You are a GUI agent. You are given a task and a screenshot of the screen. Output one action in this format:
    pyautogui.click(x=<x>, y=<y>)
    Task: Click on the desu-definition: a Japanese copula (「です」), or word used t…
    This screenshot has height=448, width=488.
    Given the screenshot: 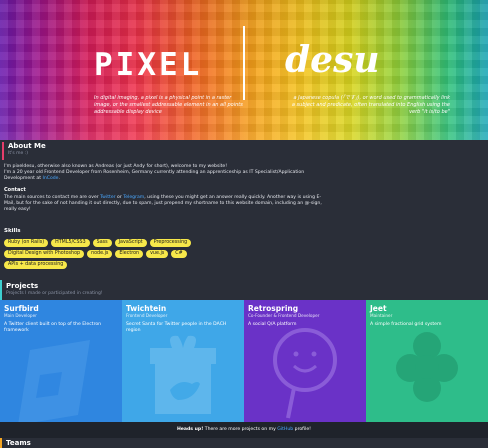 What is the action you would take?
    pyautogui.click(x=370, y=105)
    